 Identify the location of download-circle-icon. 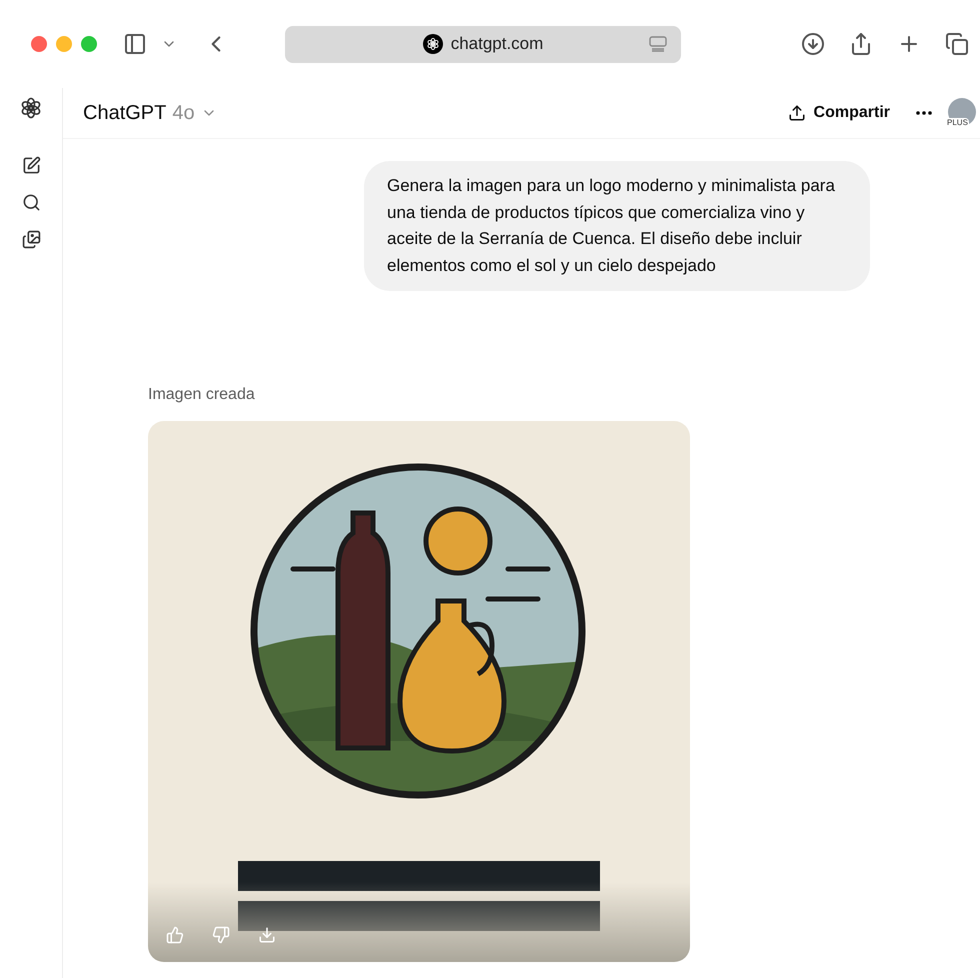
(813, 44).